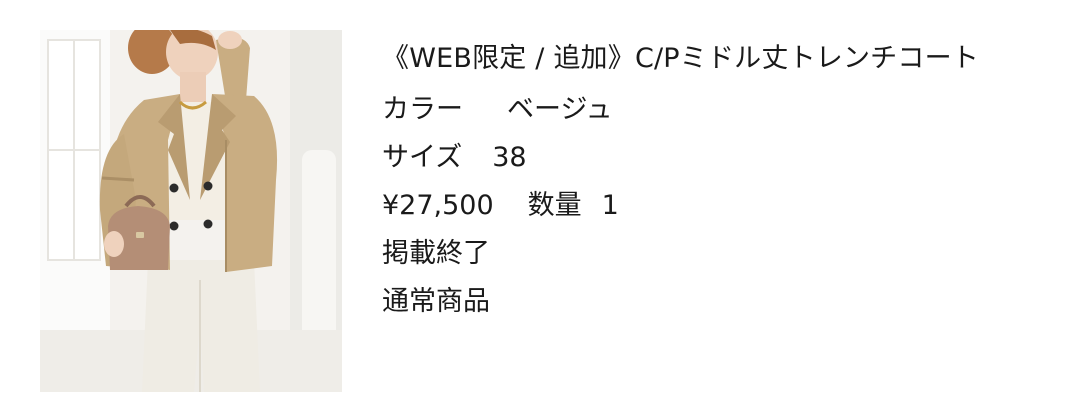 This screenshot has width=1080, height=407. Describe the element at coordinates (682, 206) in the screenshot. I see `price-quantity-row: ¥27,500 数量 1` at that location.